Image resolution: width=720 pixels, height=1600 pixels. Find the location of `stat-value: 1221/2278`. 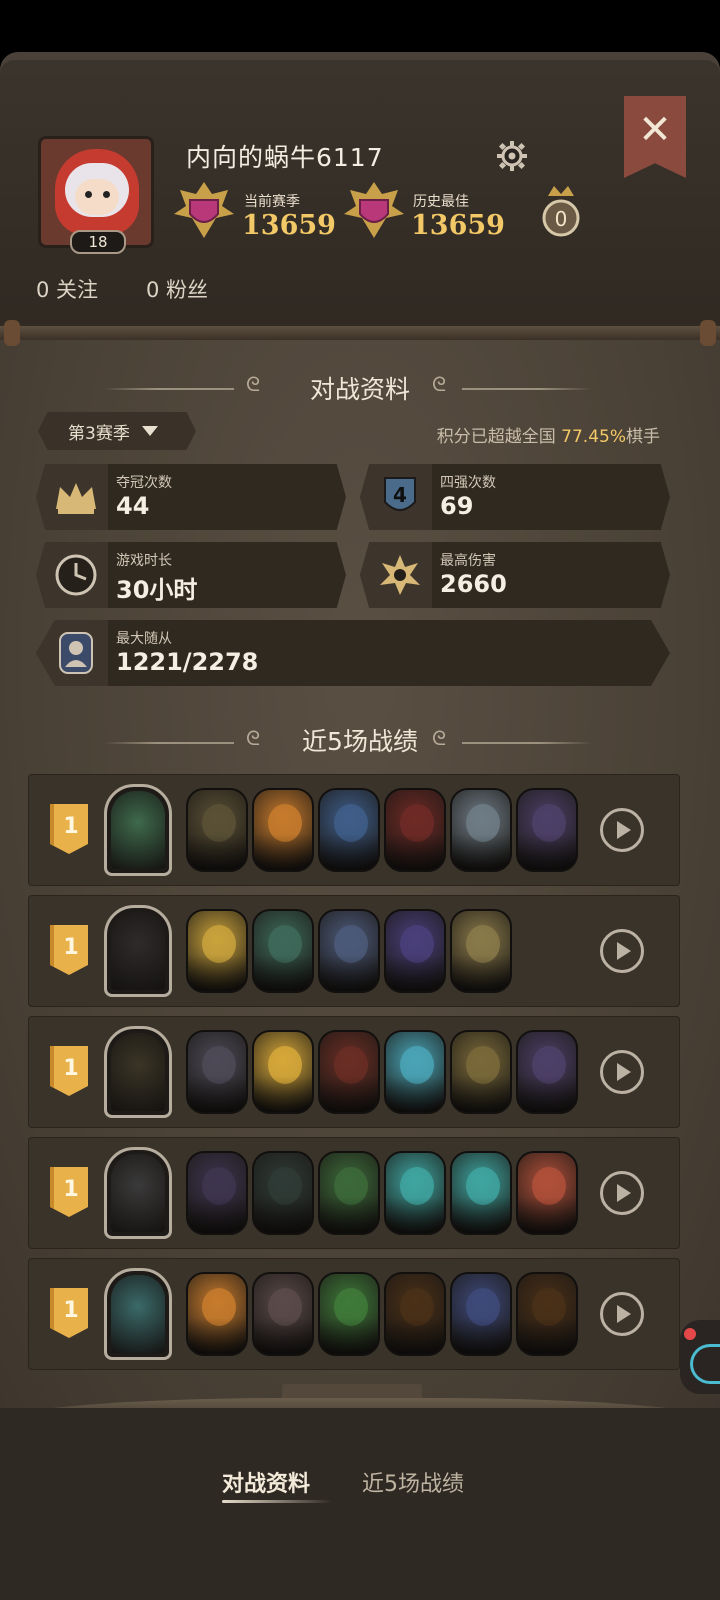

stat-value: 1221/2278 is located at coordinates (187, 662).